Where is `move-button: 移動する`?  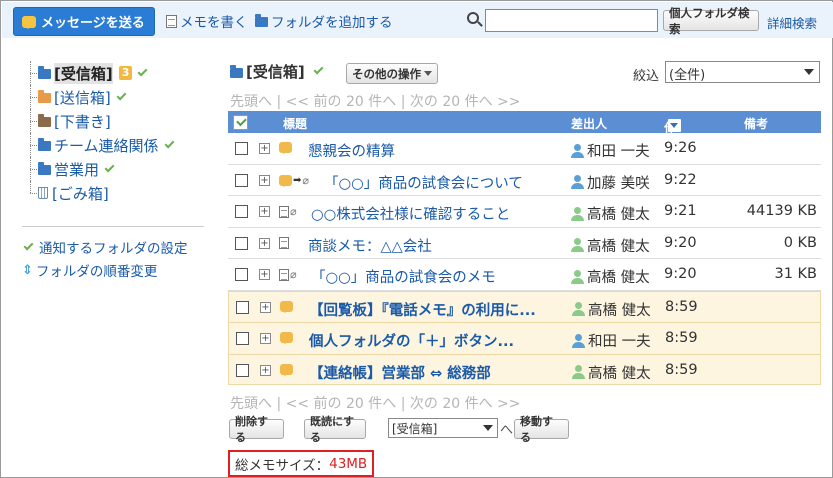 move-button: 移動する is located at coordinates (541, 429).